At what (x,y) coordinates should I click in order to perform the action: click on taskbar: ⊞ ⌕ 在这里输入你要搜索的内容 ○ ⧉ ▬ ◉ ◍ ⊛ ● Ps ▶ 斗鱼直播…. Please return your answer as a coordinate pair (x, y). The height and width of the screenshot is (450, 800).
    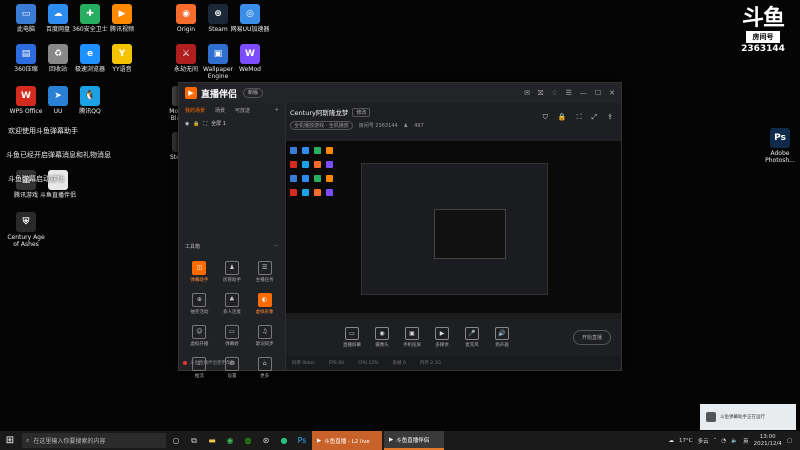
    Looking at the image, I should click on (400, 440).